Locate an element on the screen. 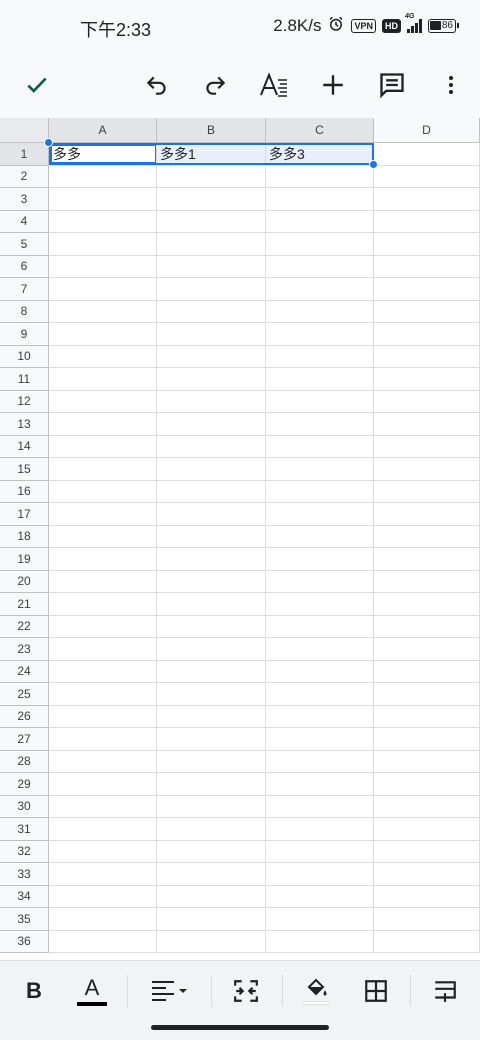 Image resolution: width=480 pixels, height=1040 pixels. cell-b29 is located at coordinates (211, 784).